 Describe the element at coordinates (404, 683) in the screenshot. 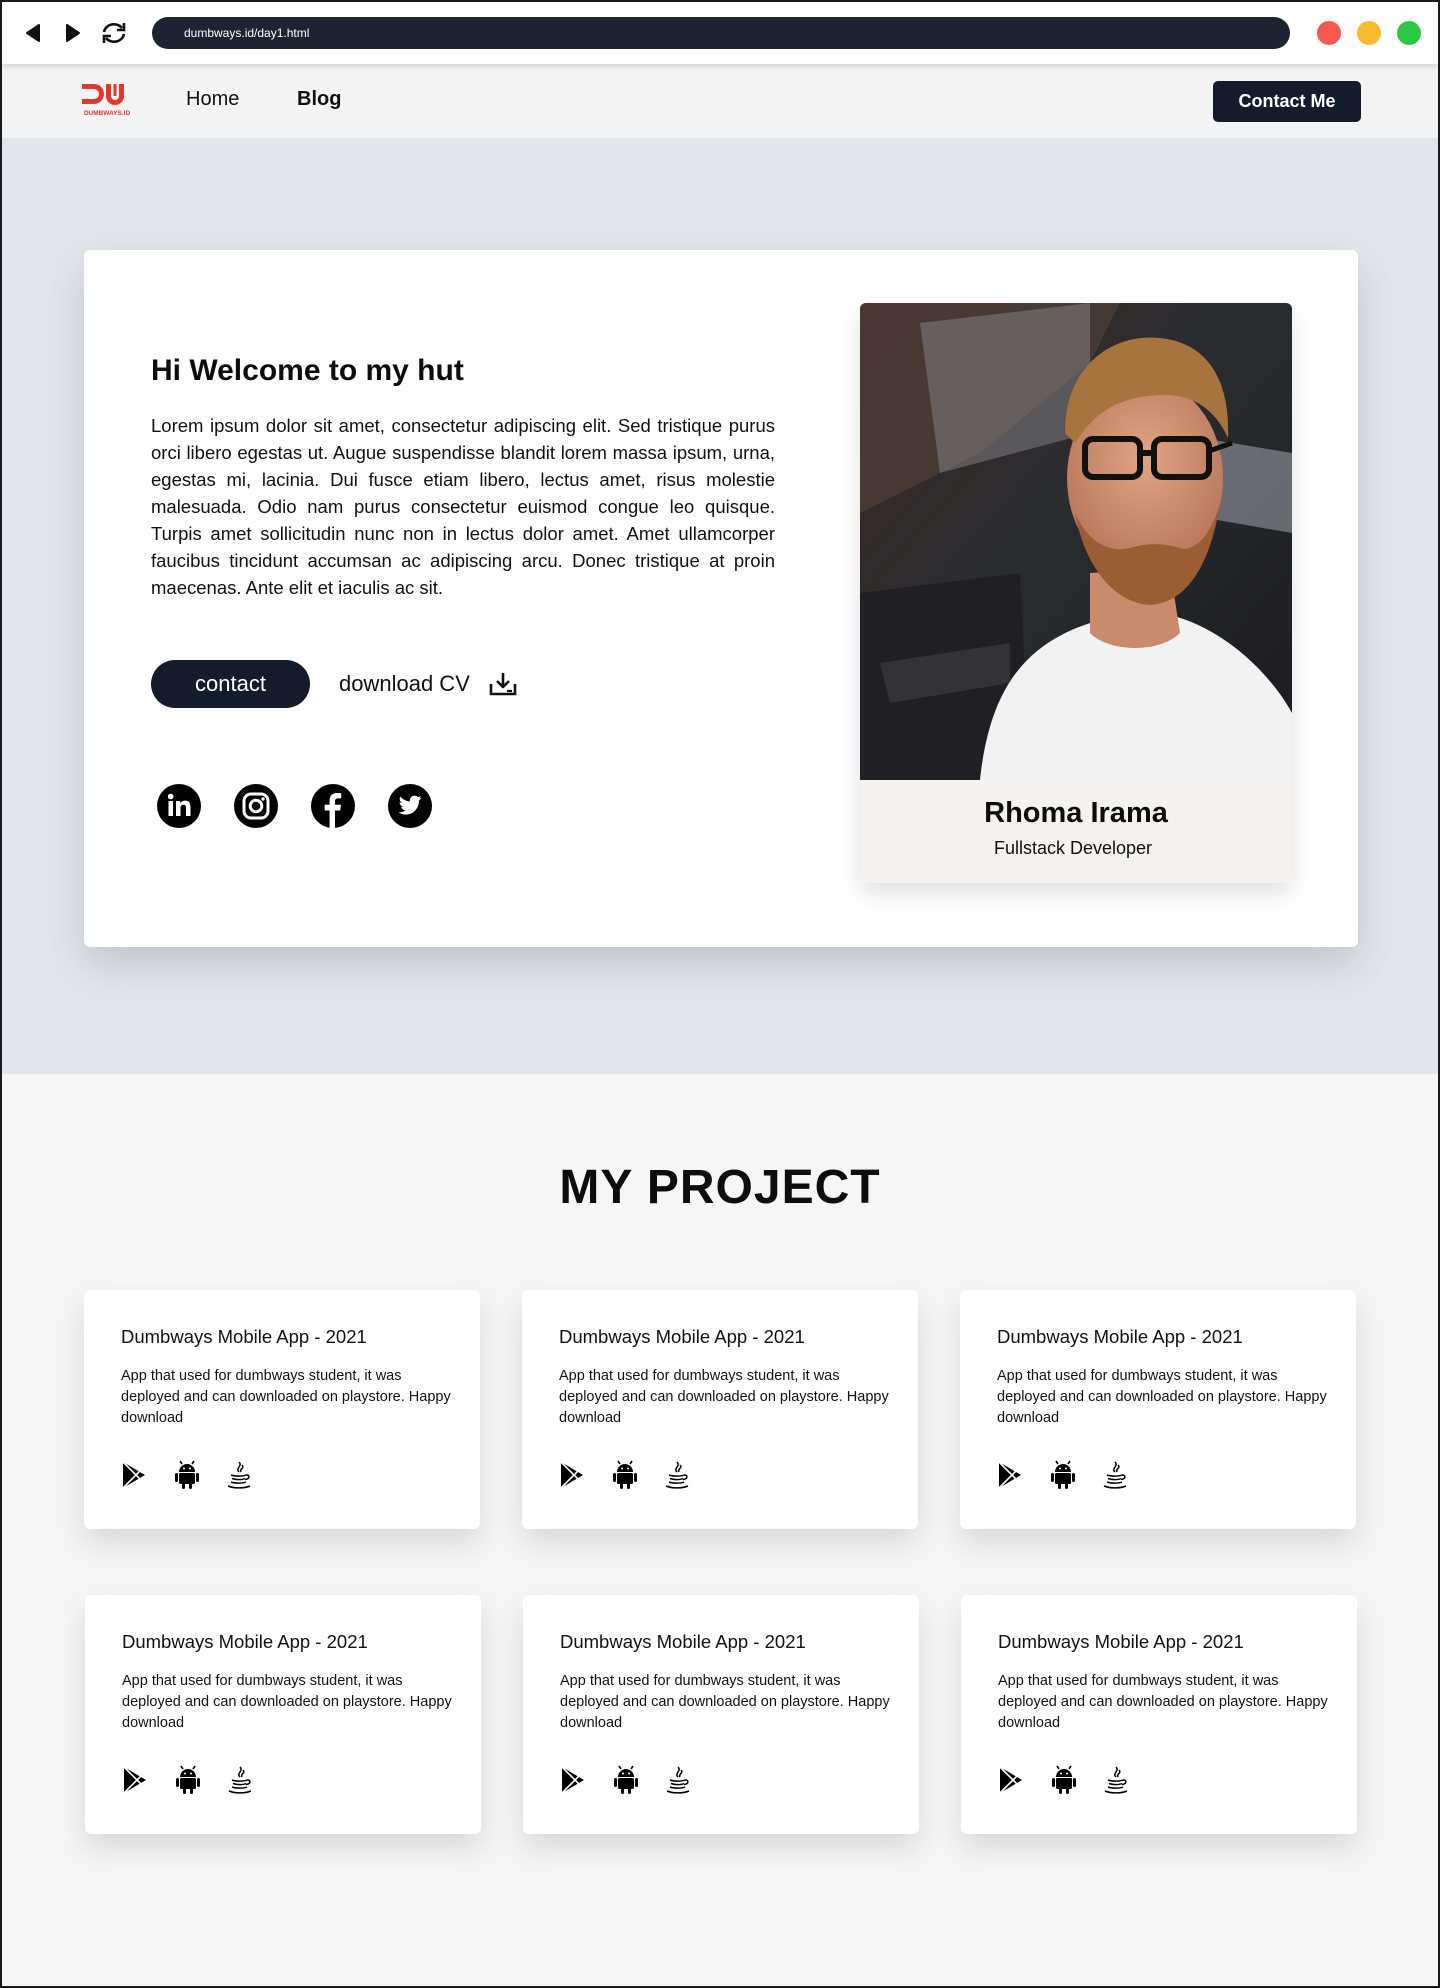

I see `download-cv-label: download CV` at that location.